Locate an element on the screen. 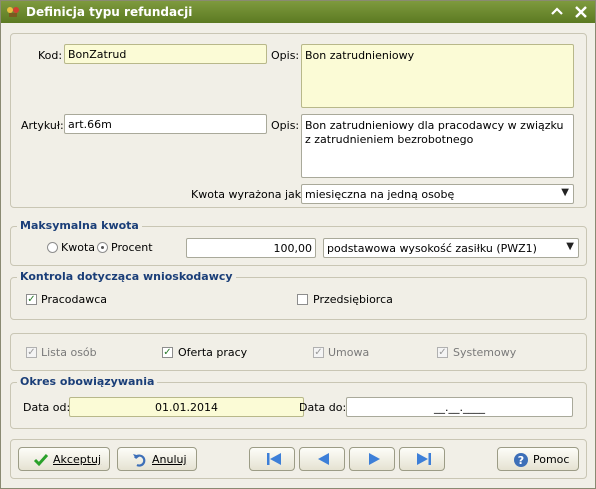 The width and height of the screenshot is (596, 489). kontrola-title: Kontrola dotycząca wnioskodawcy is located at coordinates (126, 276).